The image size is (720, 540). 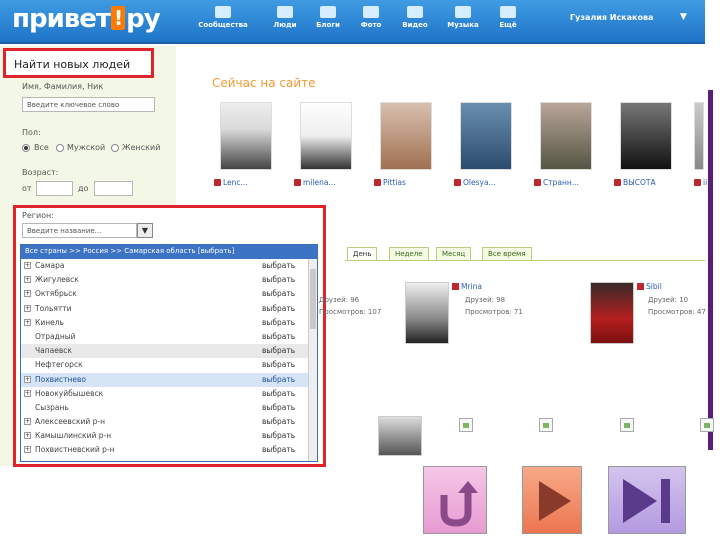 I want to click on back-button, so click(x=455, y=500).